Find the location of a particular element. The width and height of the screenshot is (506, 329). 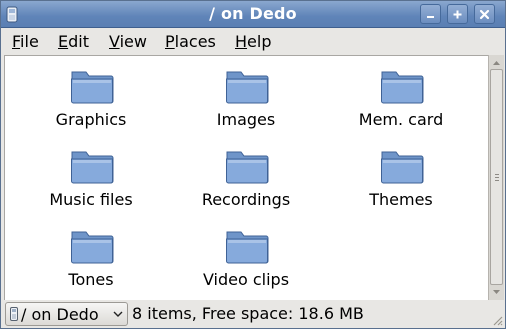

close-icon is located at coordinates (484, 14).